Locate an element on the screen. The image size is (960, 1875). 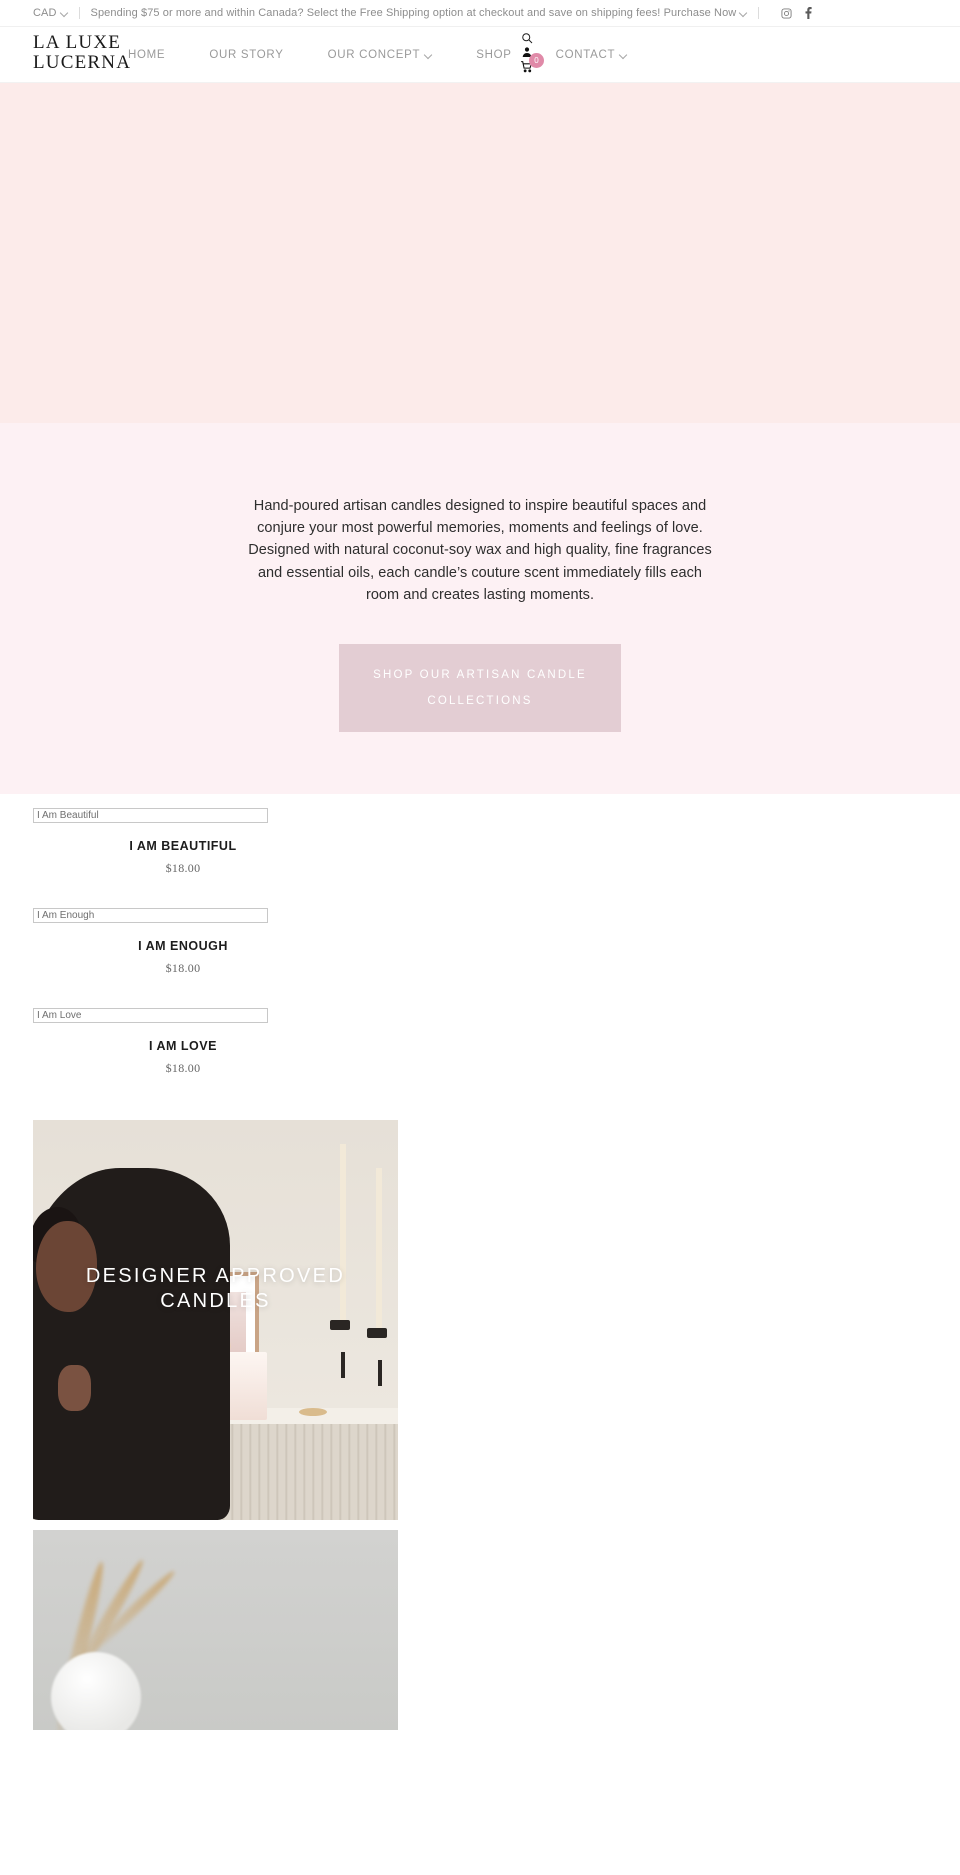
product-card: I Am Beautiful I AM BEAUTIFUL $18.00 is located at coordinates (183, 842).